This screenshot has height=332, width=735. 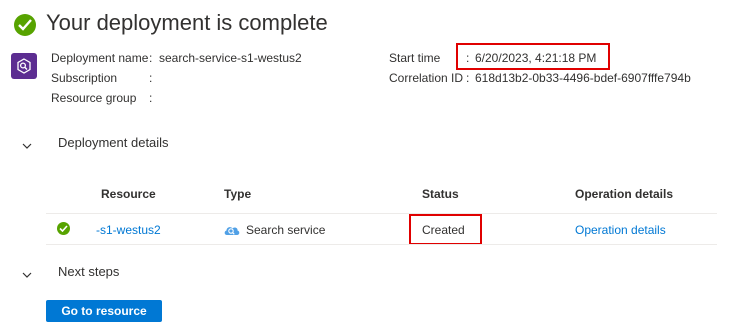 What do you see at coordinates (128, 194) in the screenshot?
I see `column-header-resource: Resource` at bounding box center [128, 194].